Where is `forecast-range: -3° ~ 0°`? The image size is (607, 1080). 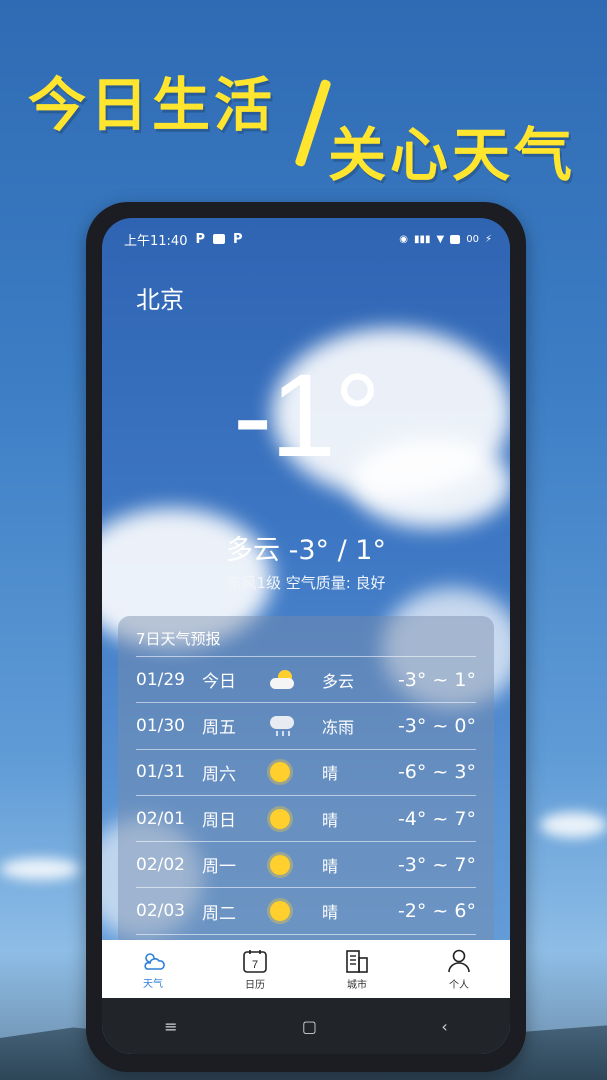 forecast-range: -3° ~ 0° is located at coordinates (436, 725).